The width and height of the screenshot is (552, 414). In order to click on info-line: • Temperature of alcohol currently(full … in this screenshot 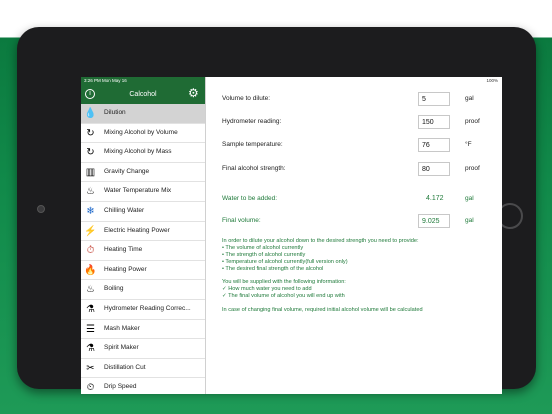, I will do `click(285, 261)`.